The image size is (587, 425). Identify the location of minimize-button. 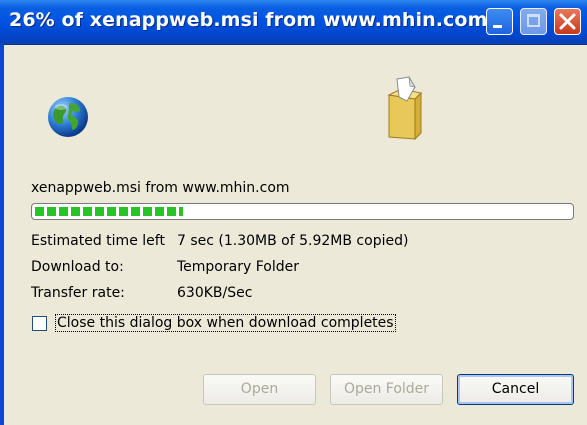
(499, 21).